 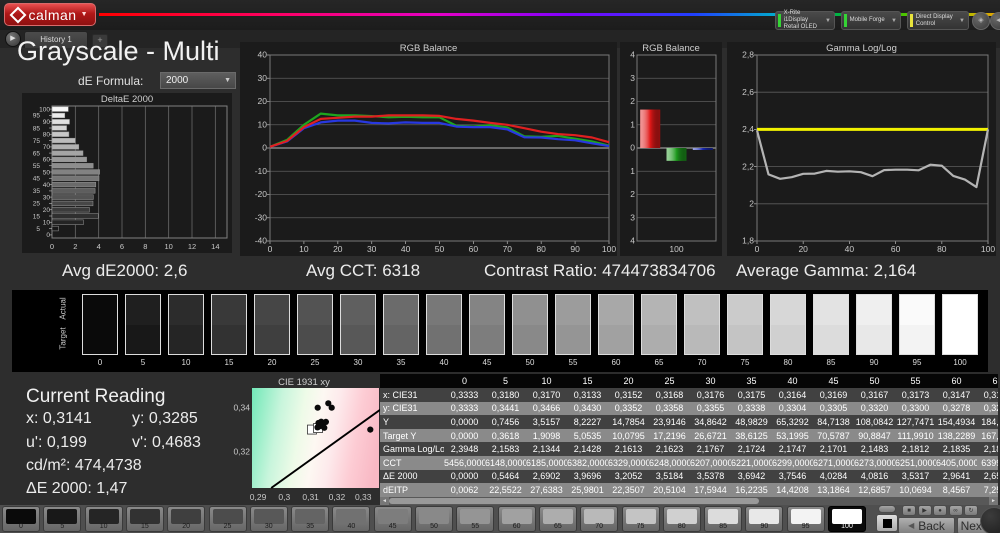 I want to click on table-cell: 4,0816, so click(x=874, y=476).